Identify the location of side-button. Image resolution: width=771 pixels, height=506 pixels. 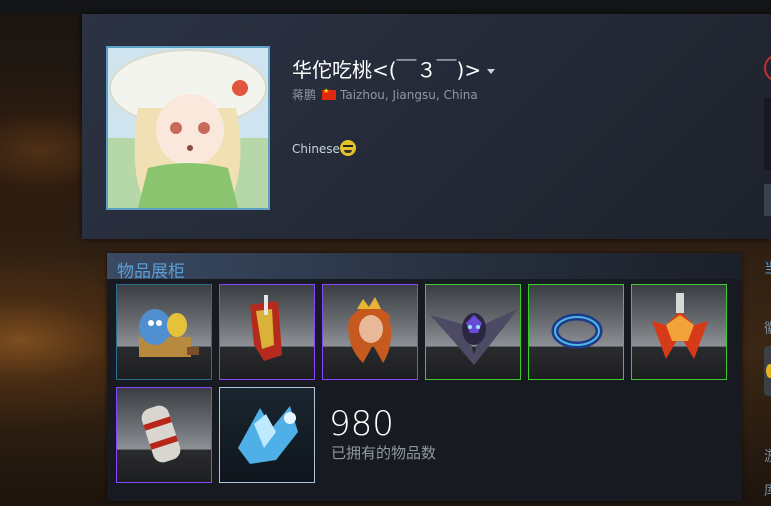
(767, 200).